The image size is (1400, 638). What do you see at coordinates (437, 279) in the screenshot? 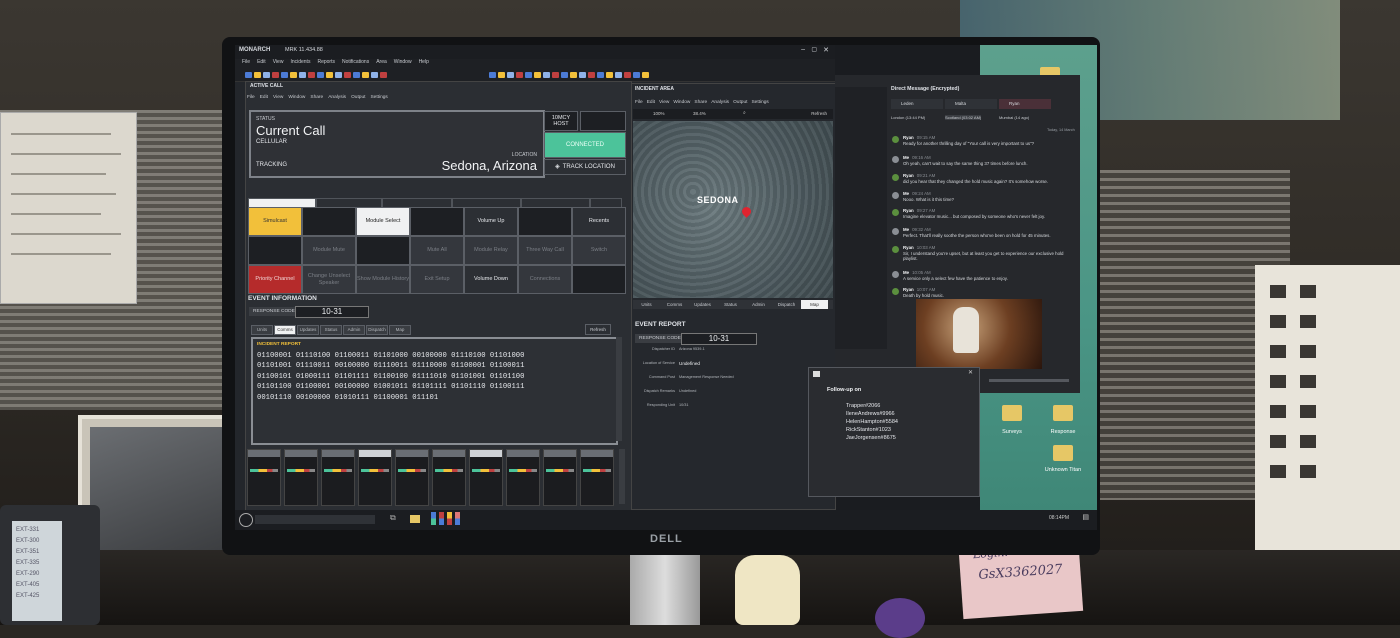
I see `exit-setup-button: Exit Setup` at bounding box center [437, 279].